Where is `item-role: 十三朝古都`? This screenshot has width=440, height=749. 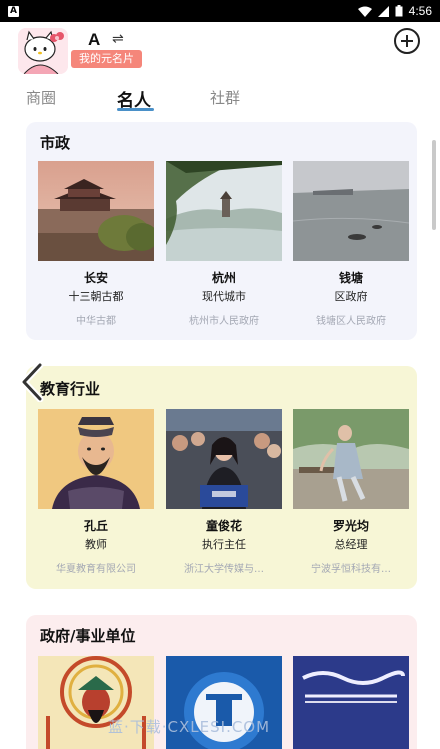 item-role: 十三朝古都 is located at coordinates (96, 296).